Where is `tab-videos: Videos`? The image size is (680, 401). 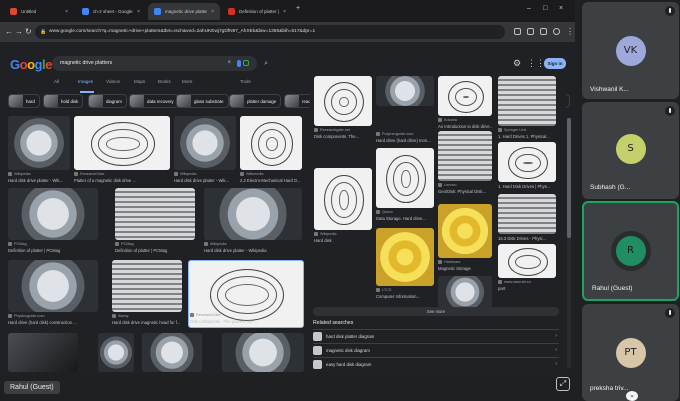 tab-videos: Videos is located at coordinates (113, 81).